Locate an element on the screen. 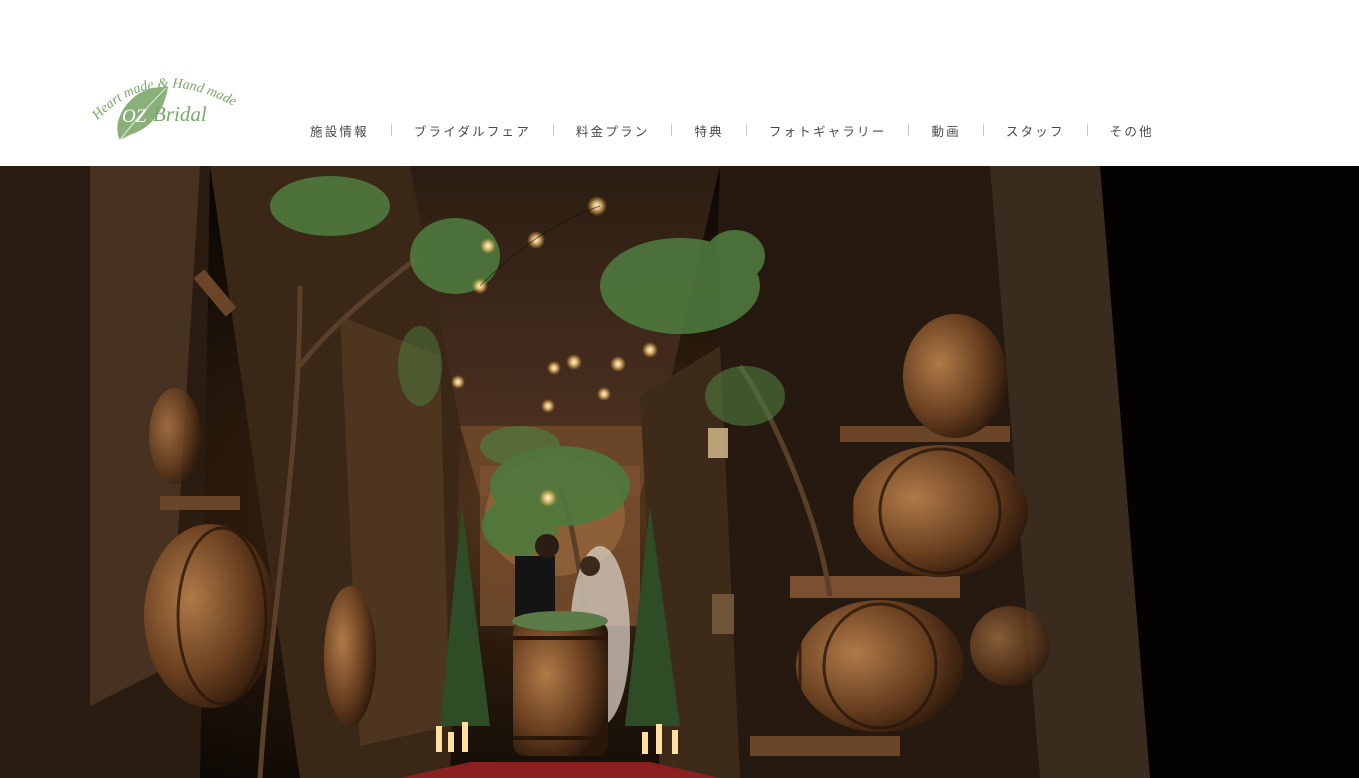  nav-item-label: フォトギャラリー is located at coordinates (827, 131).